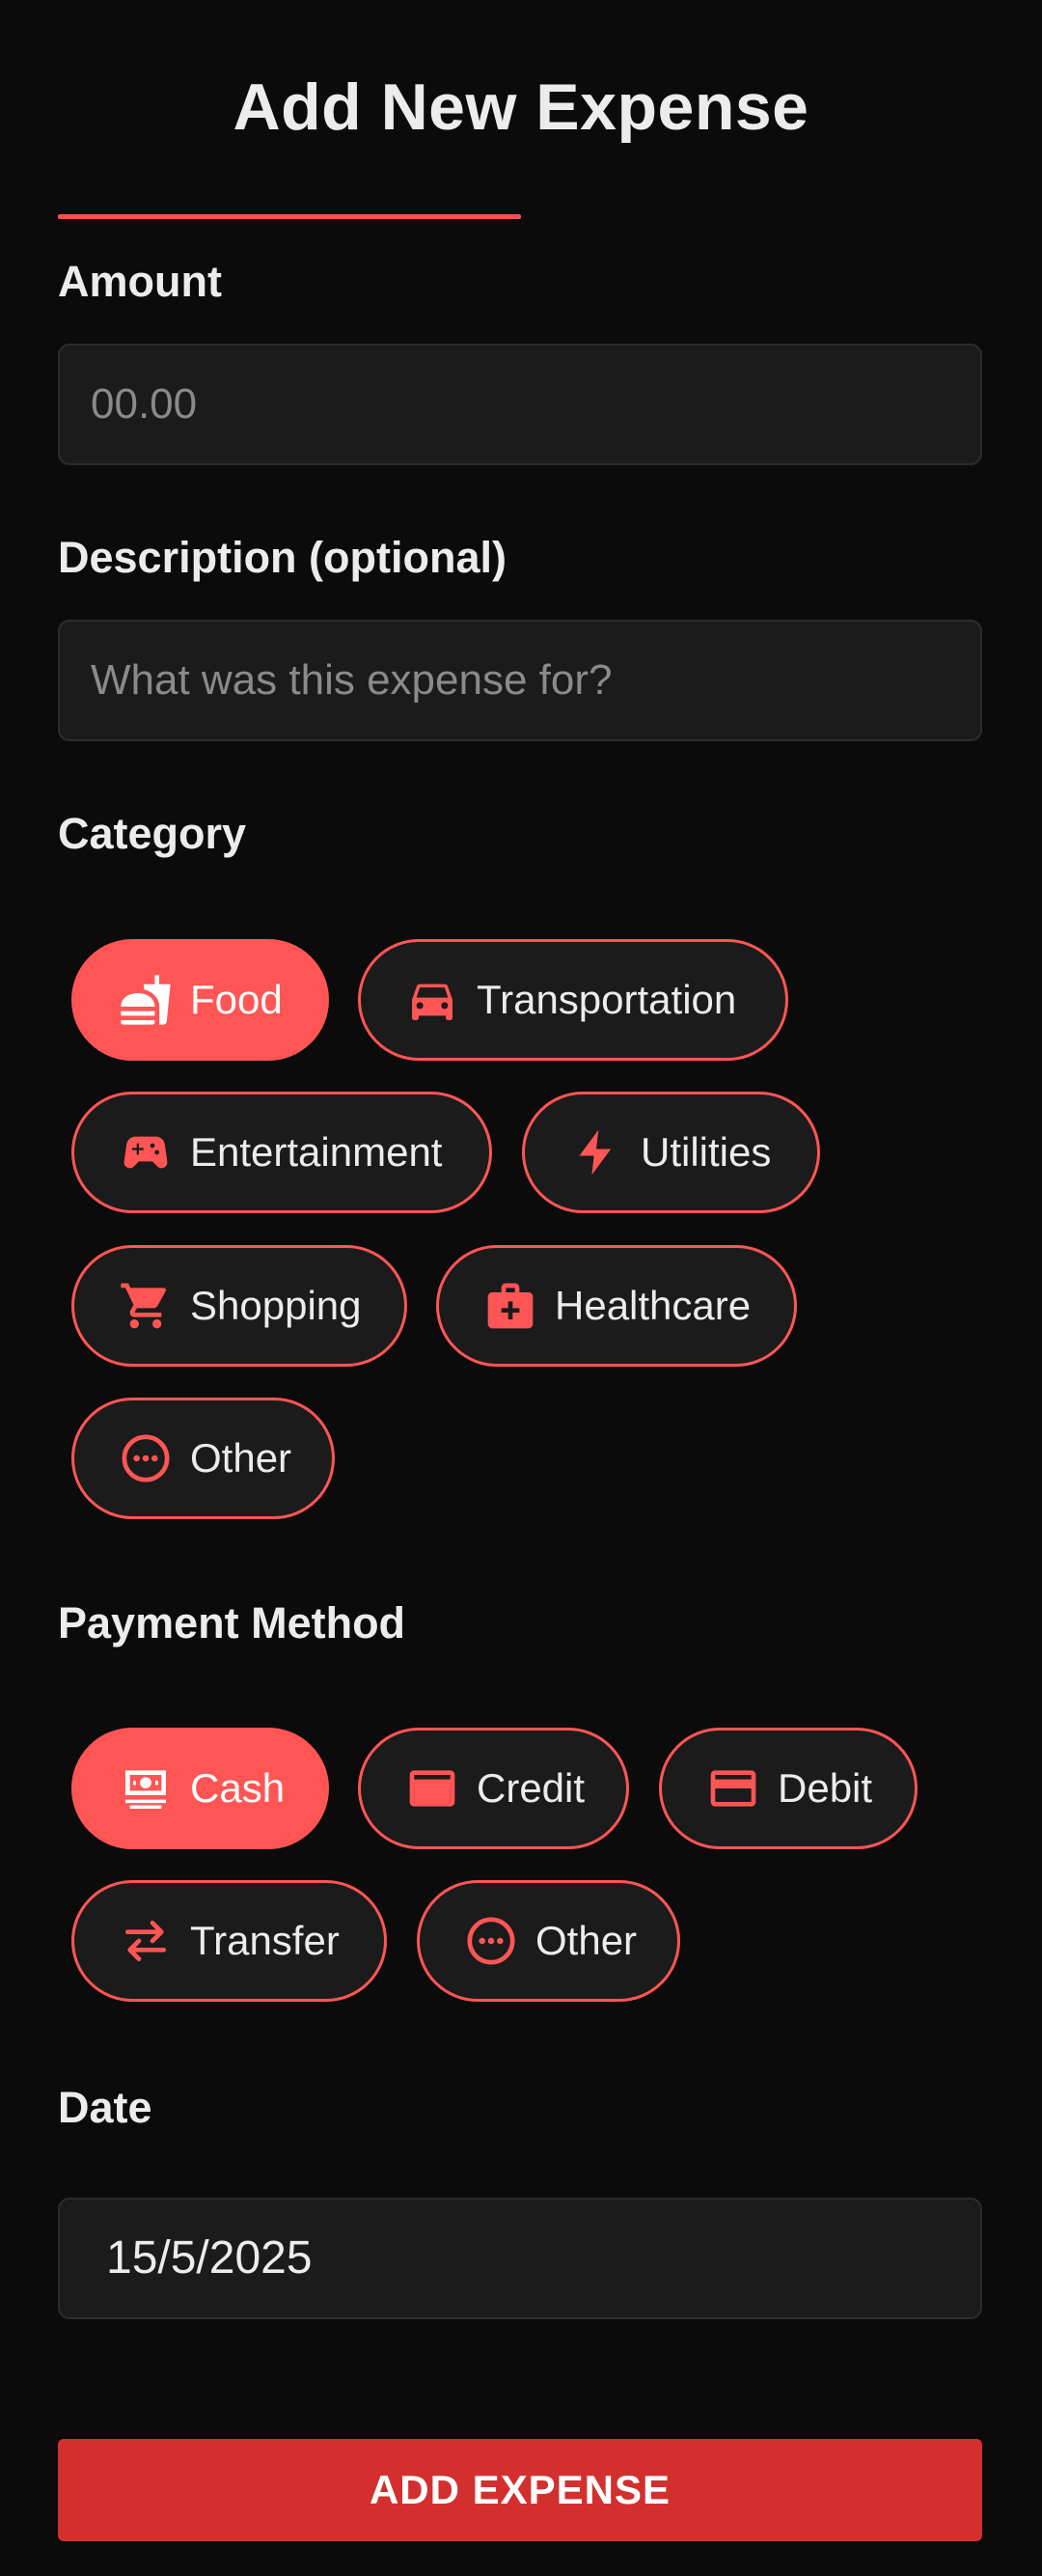 The width and height of the screenshot is (1042, 2576). I want to click on category-label: Category, so click(152, 833).